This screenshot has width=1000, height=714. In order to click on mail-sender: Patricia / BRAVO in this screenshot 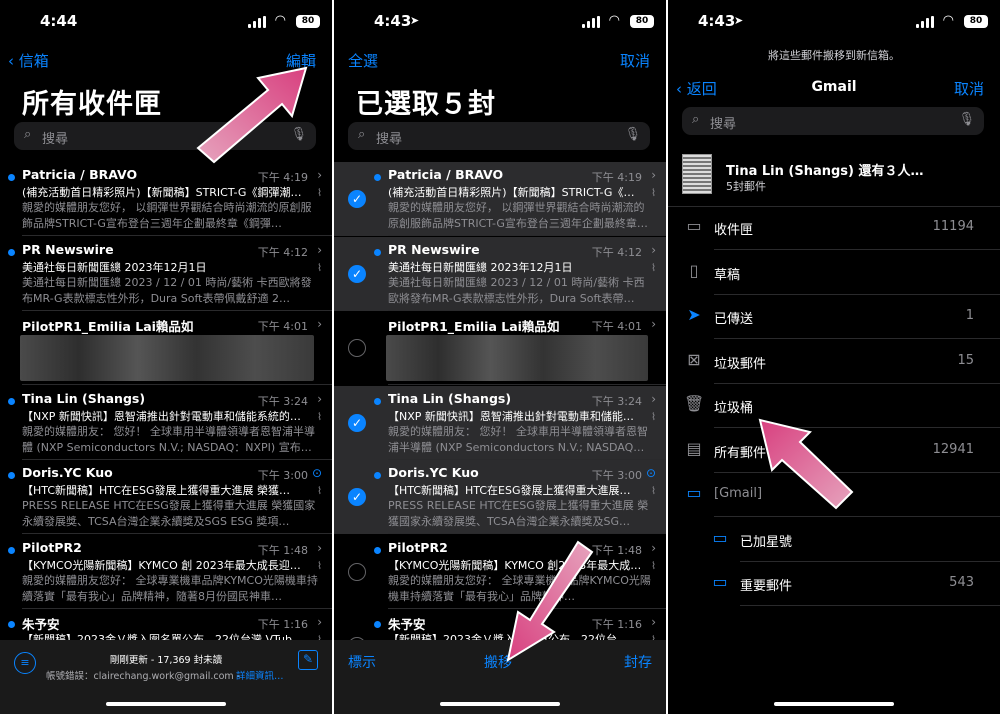, I will do `click(80, 174)`.